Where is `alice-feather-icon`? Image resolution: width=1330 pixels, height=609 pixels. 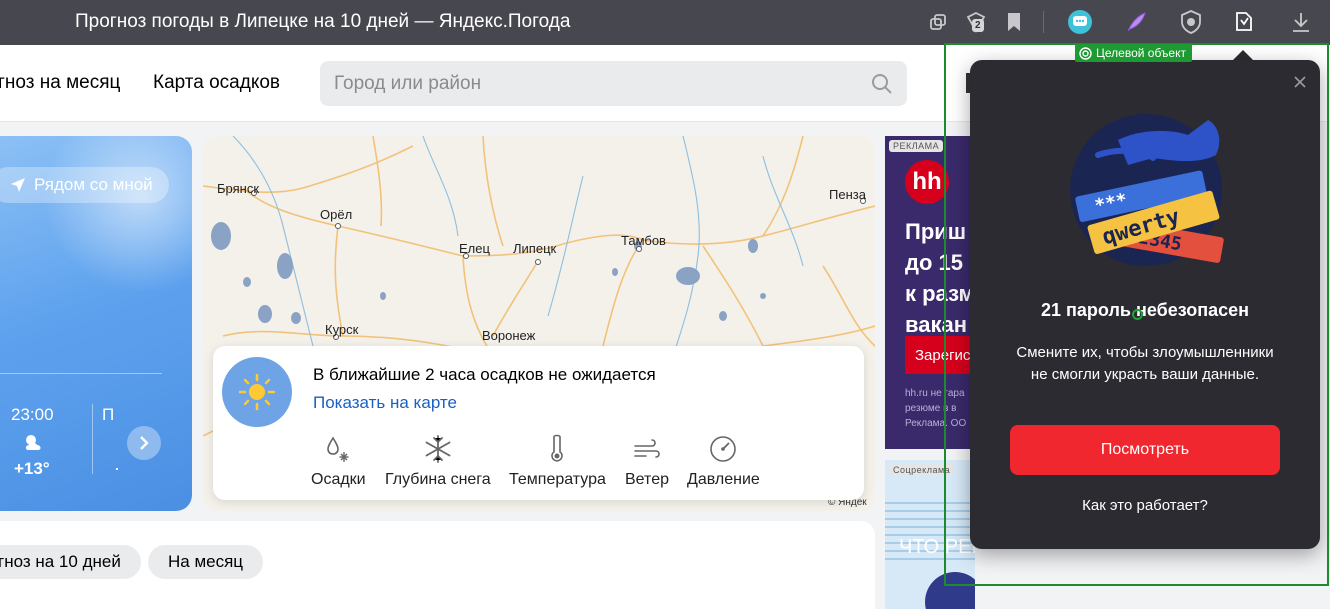 alice-feather-icon is located at coordinates (1136, 22).